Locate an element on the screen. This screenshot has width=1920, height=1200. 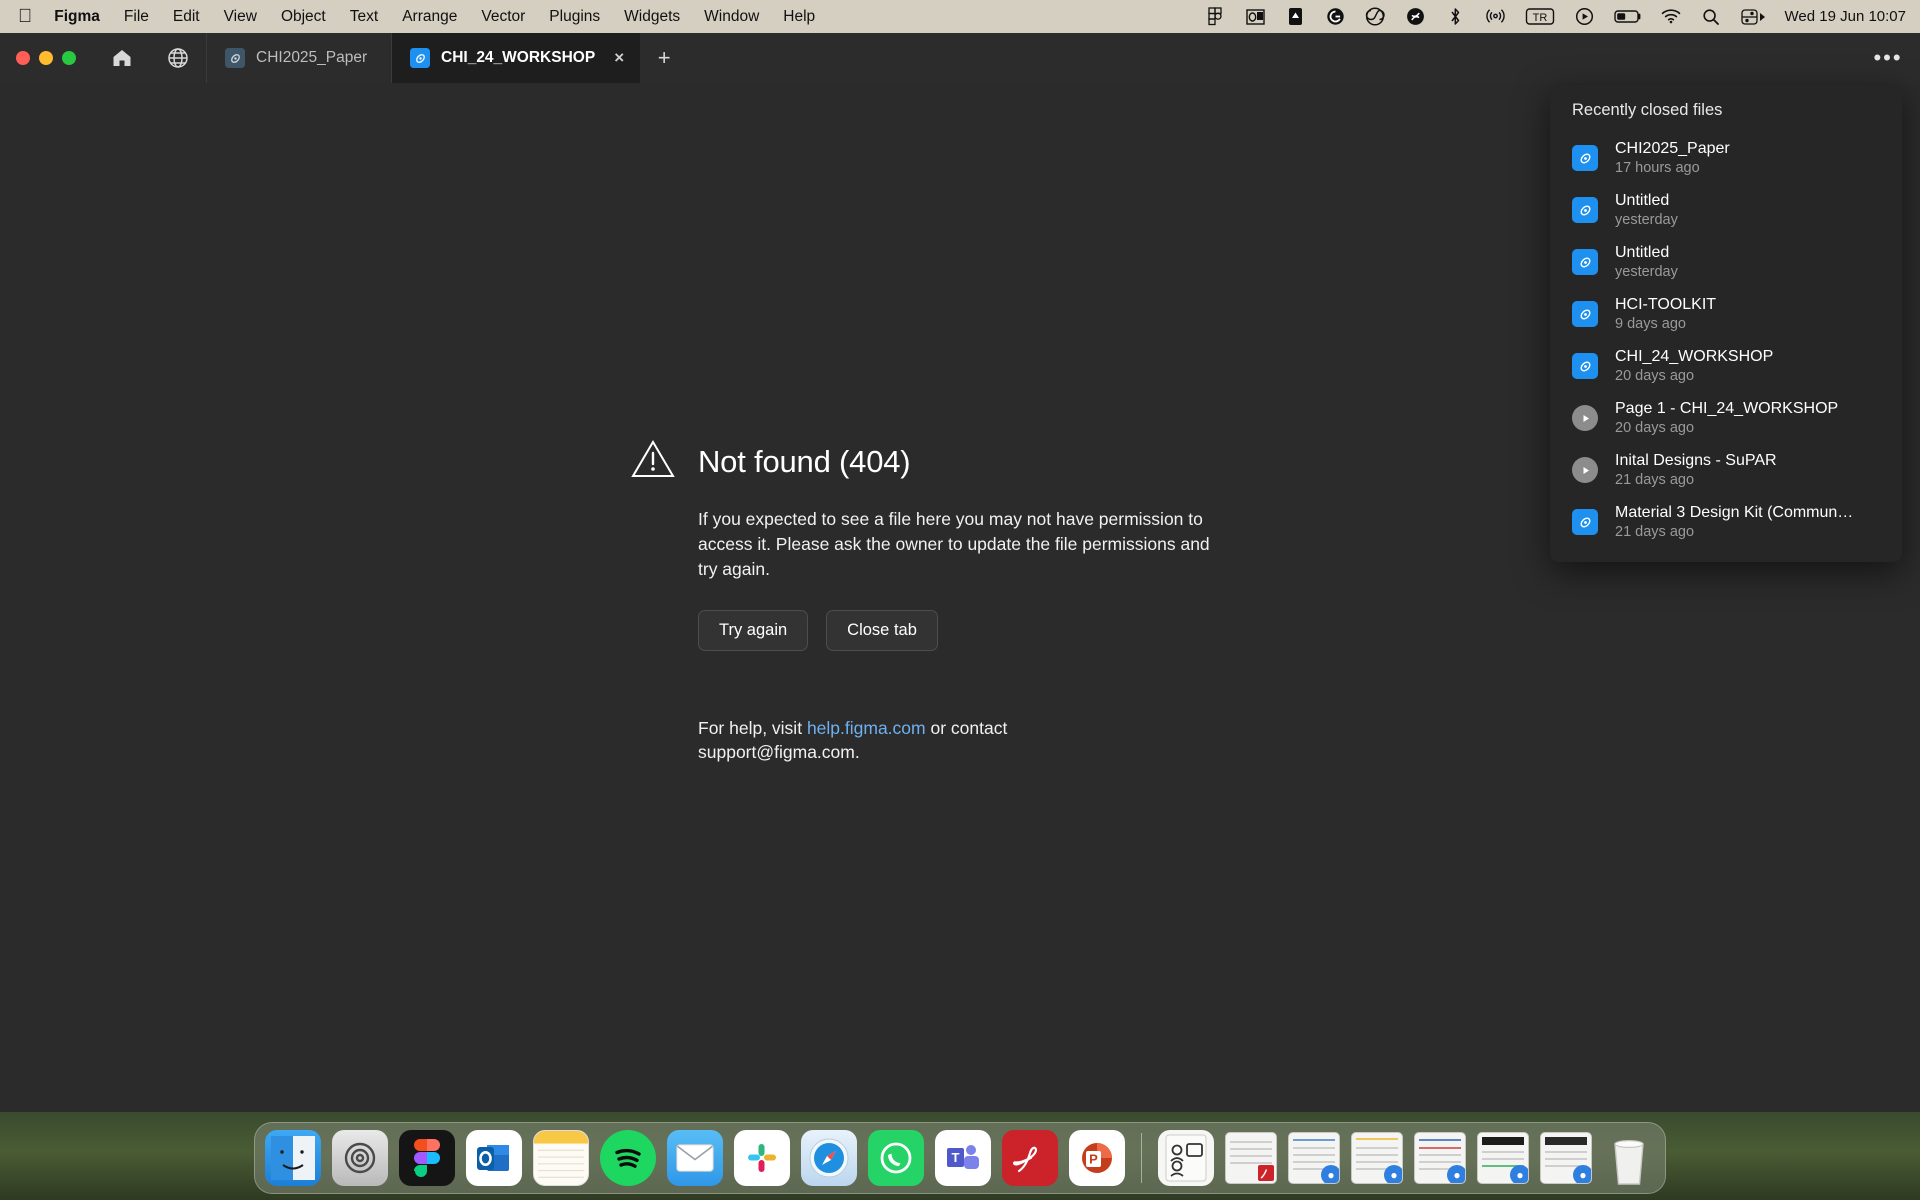
tab-chi2025-paper: CHI2025_Paper is located at coordinates (298, 58).